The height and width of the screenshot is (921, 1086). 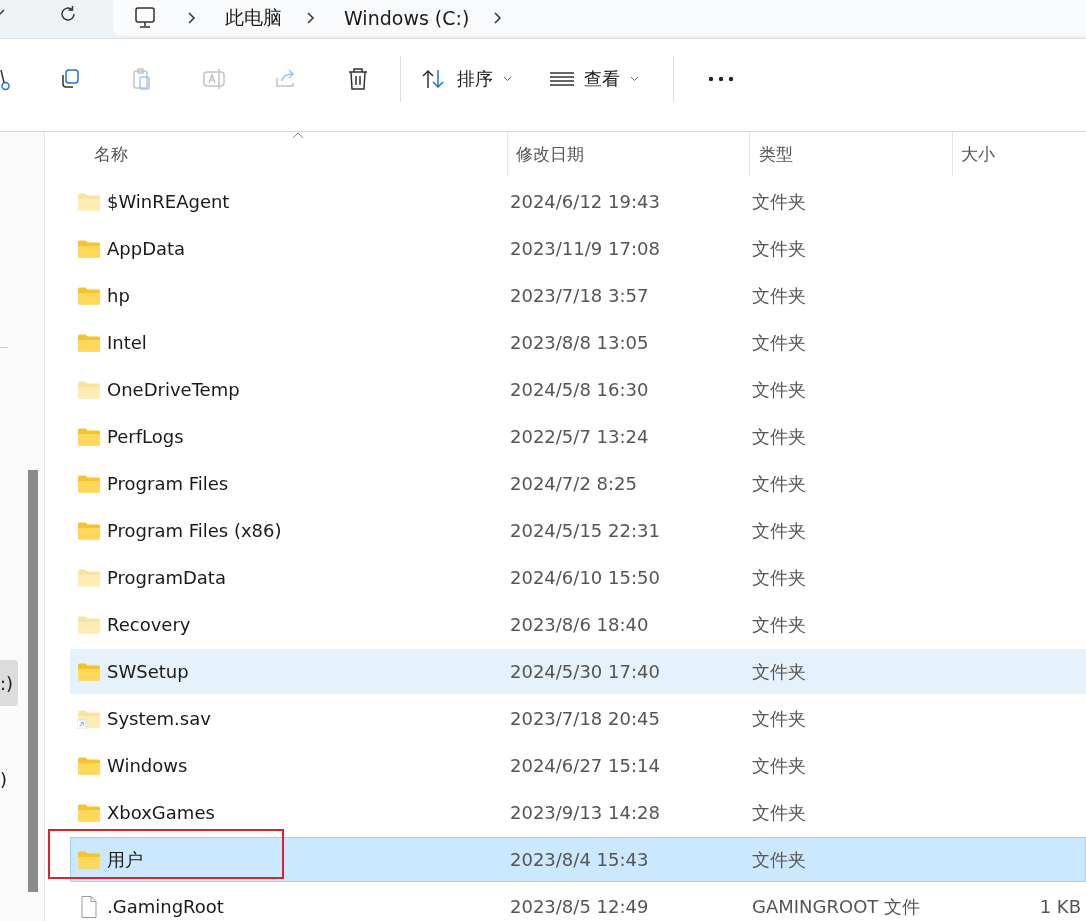 I want to click on file-row: System.sav 2023/7/18 20:45 文件夹, so click(x=578, y=718).